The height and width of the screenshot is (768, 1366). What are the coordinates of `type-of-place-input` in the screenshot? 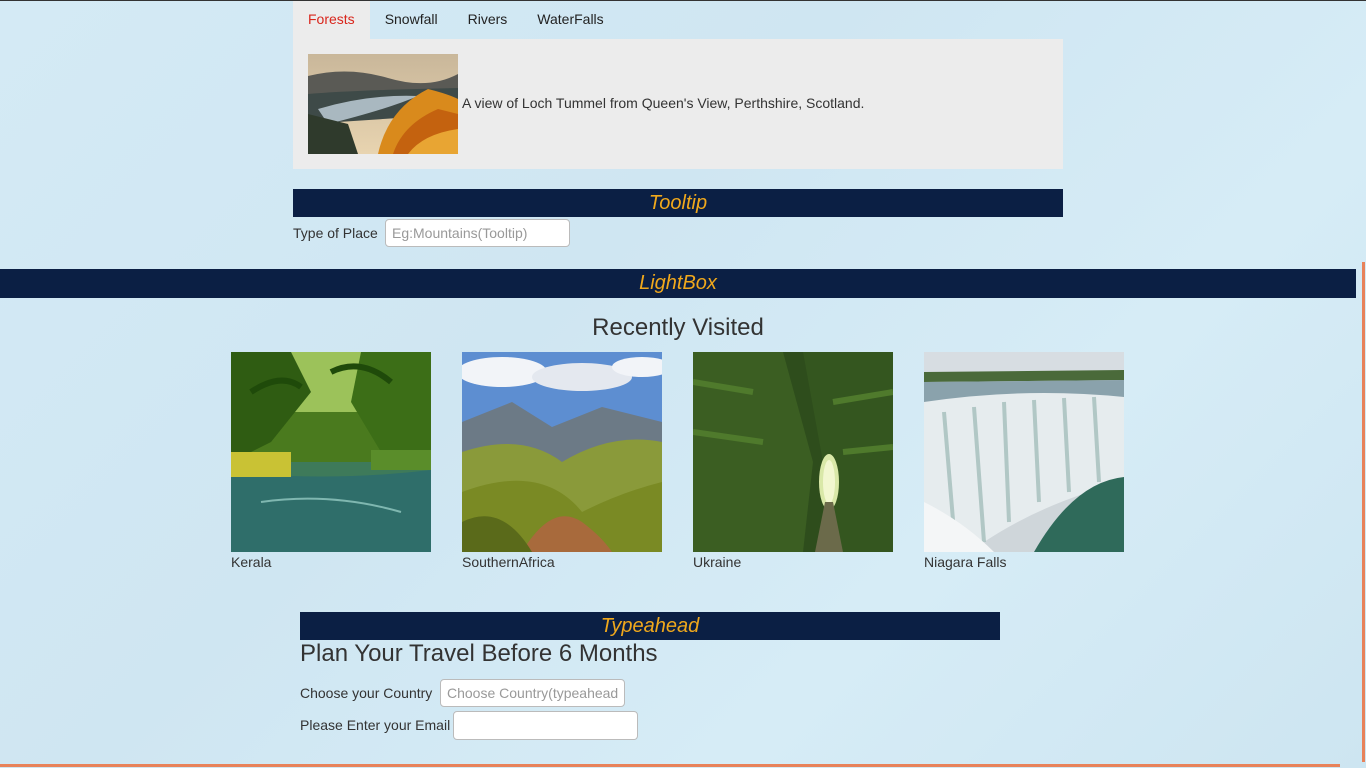 It's located at (477, 233).